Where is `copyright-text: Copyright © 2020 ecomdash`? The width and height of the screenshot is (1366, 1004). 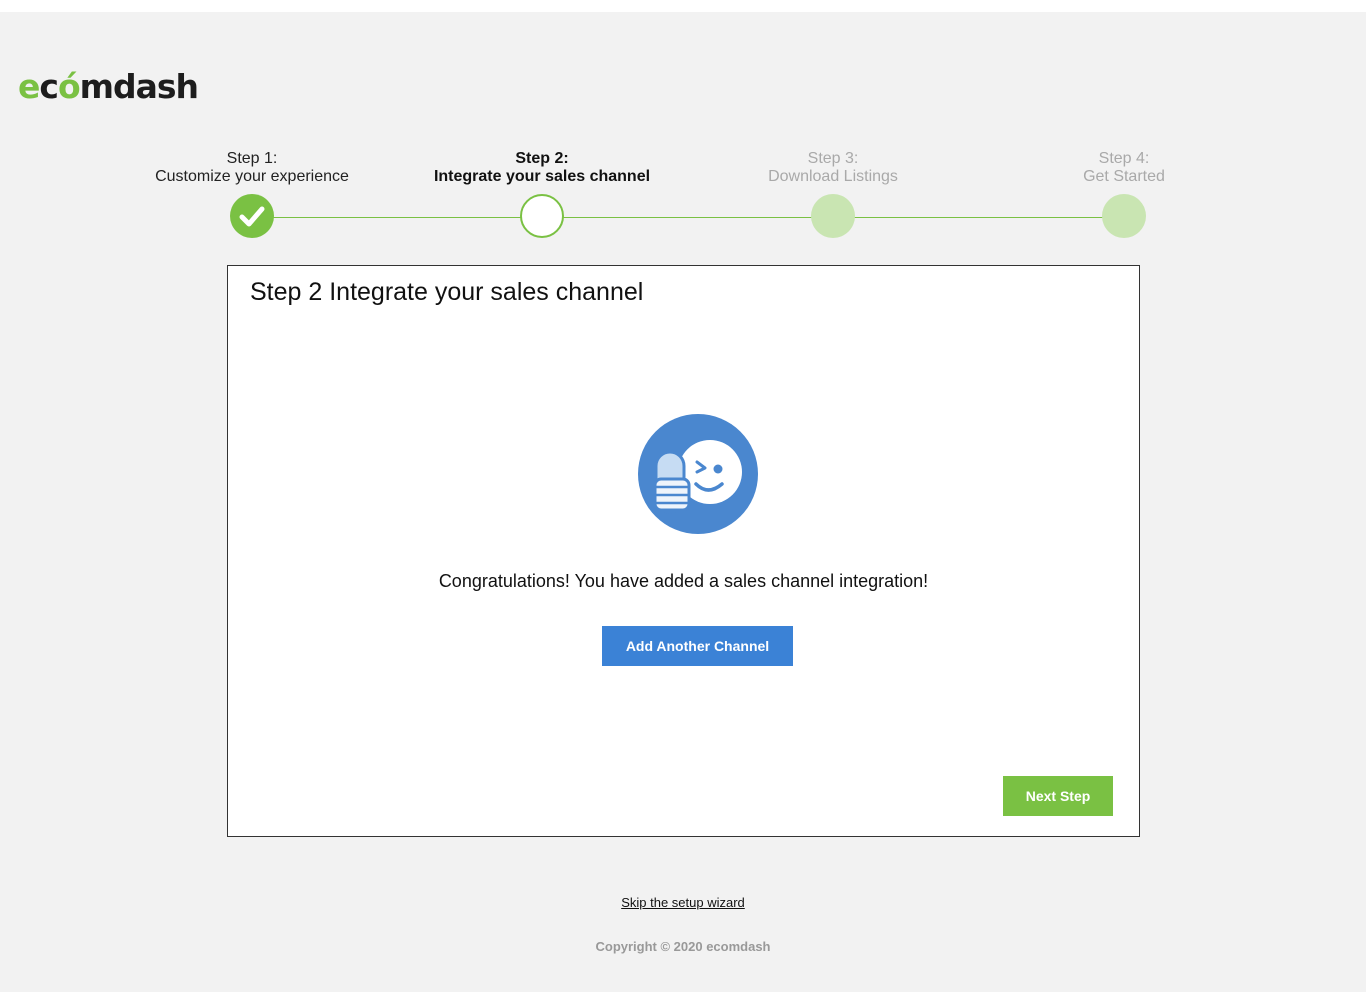
copyright-text: Copyright © 2020 ecomdash is located at coordinates (683, 946).